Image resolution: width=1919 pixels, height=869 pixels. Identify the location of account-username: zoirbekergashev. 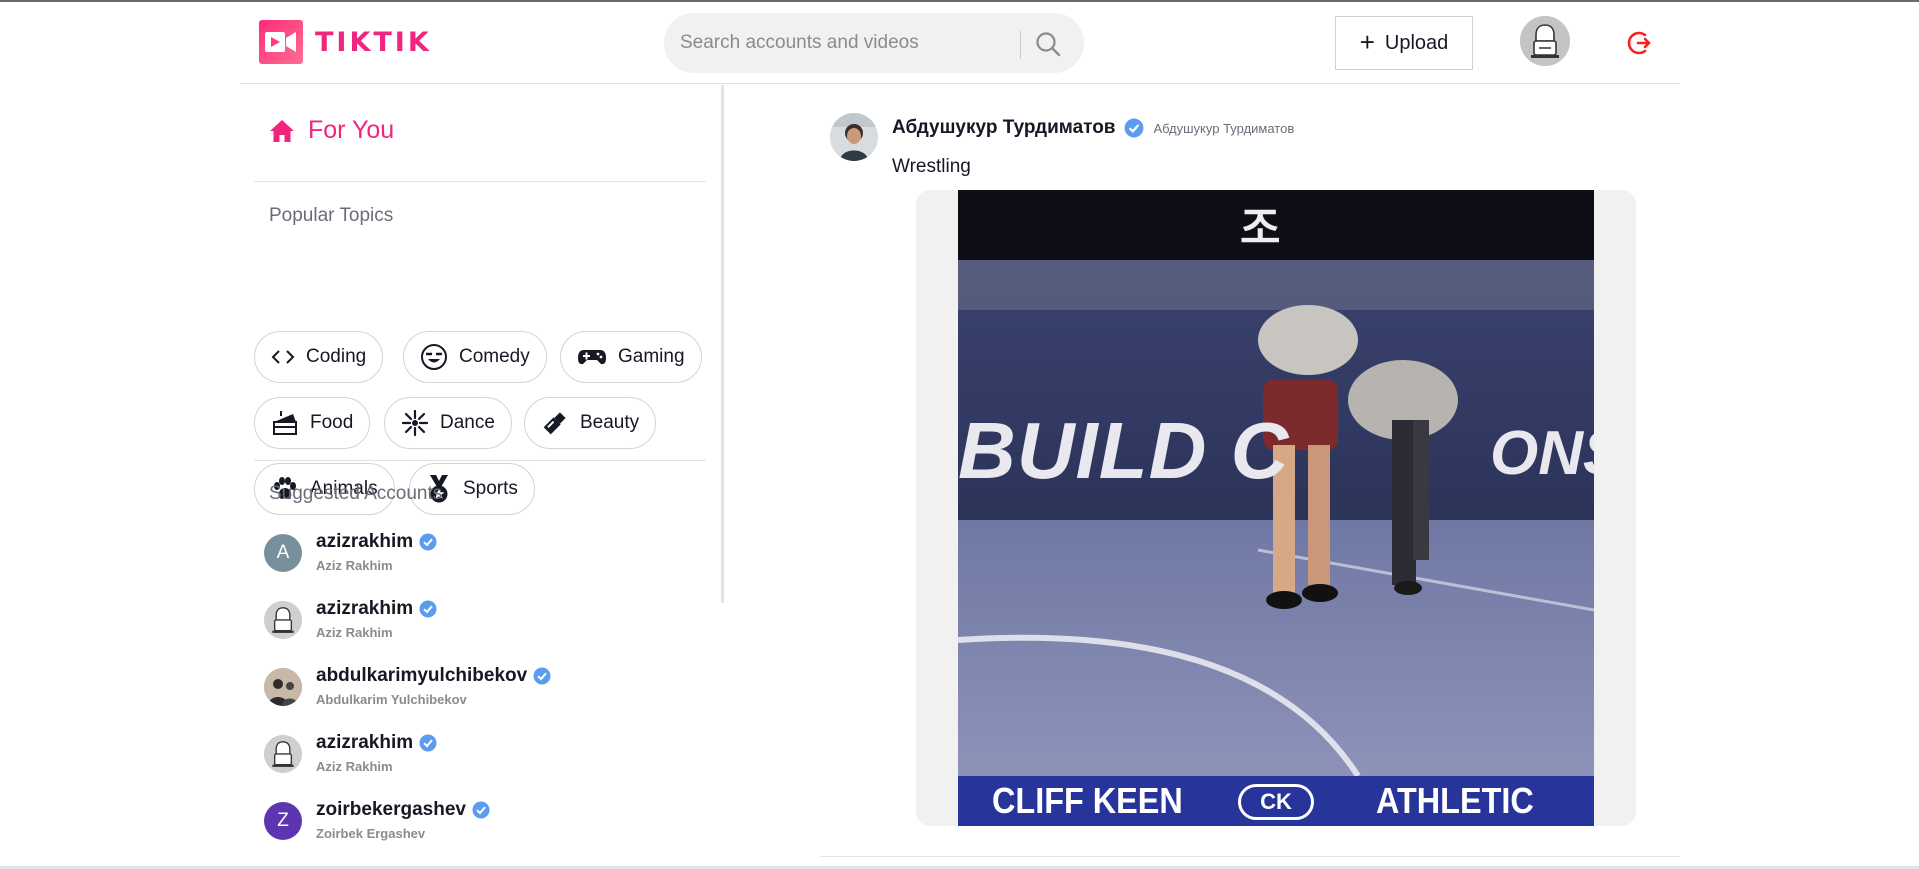
(391, 809).